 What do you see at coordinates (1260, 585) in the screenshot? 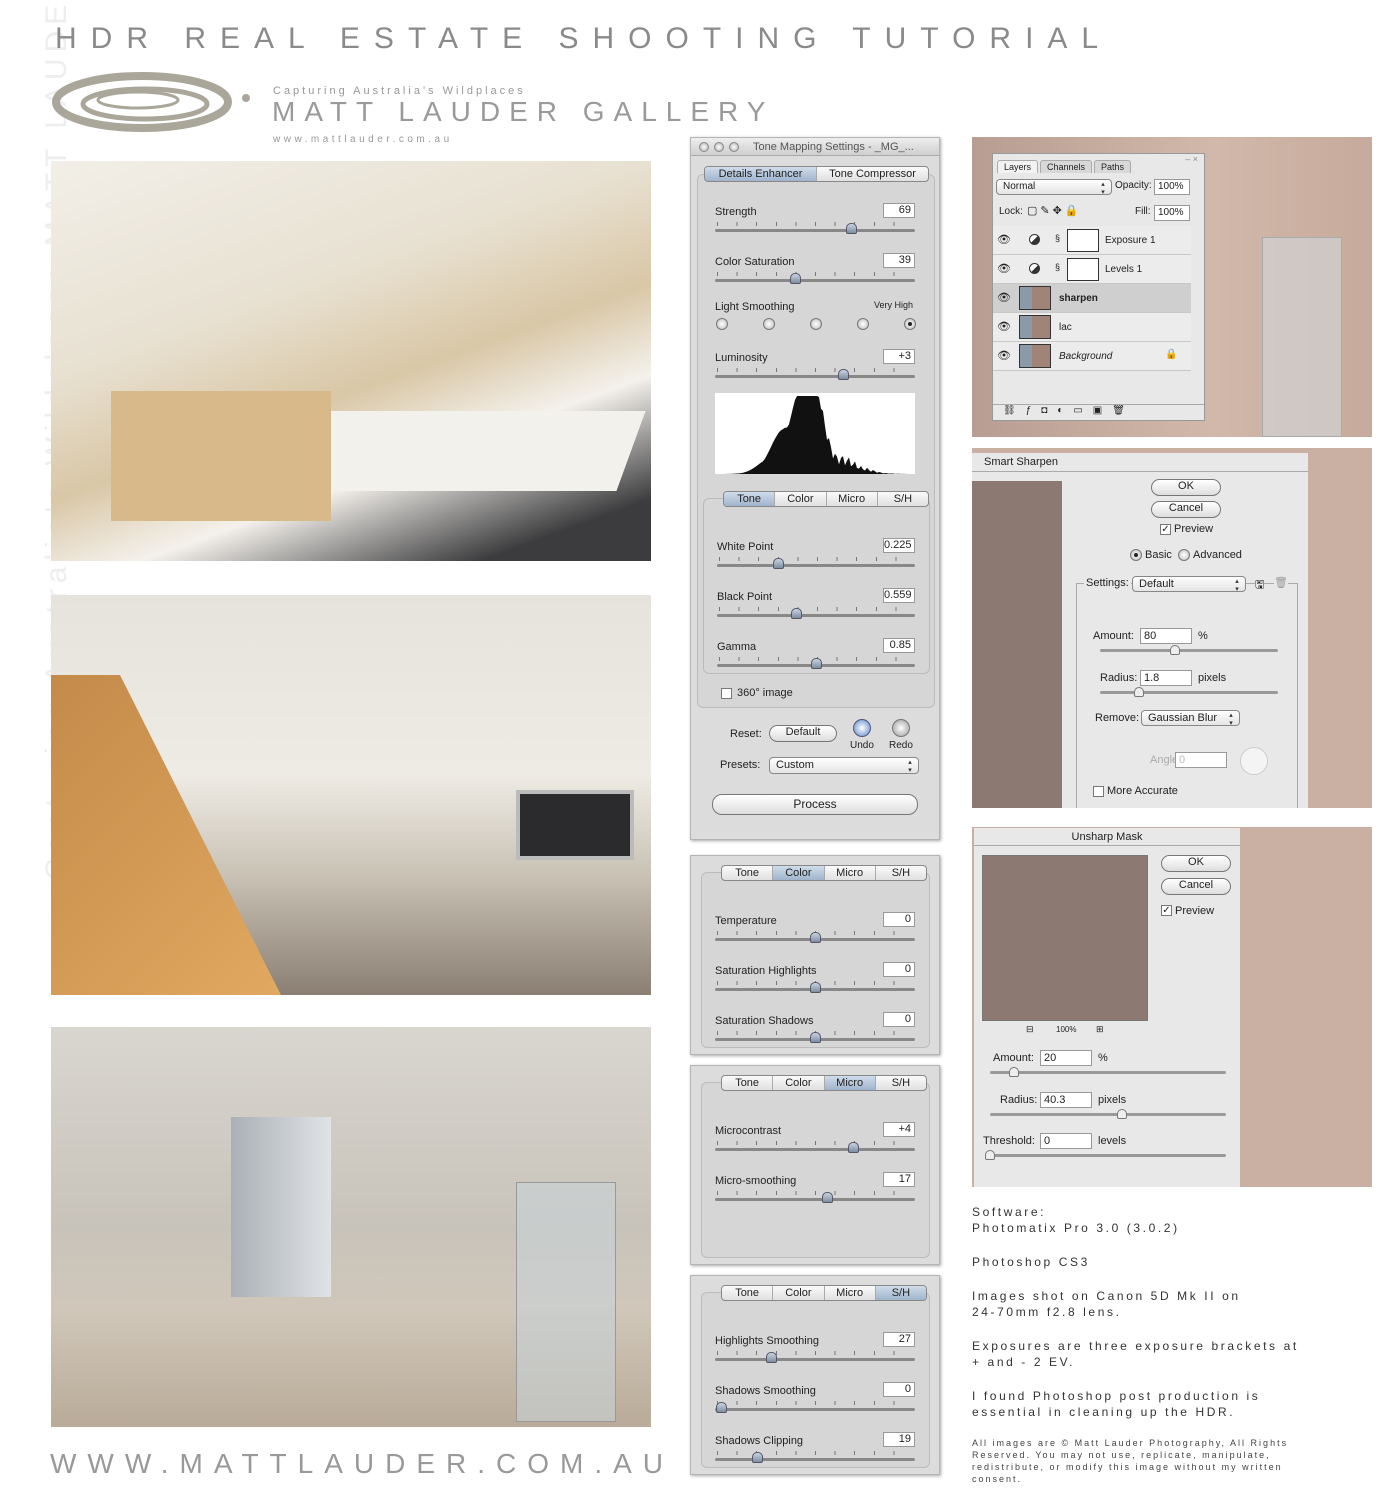
I see `save-settings-icon: 🖫` at bounding box center [1260, 585].